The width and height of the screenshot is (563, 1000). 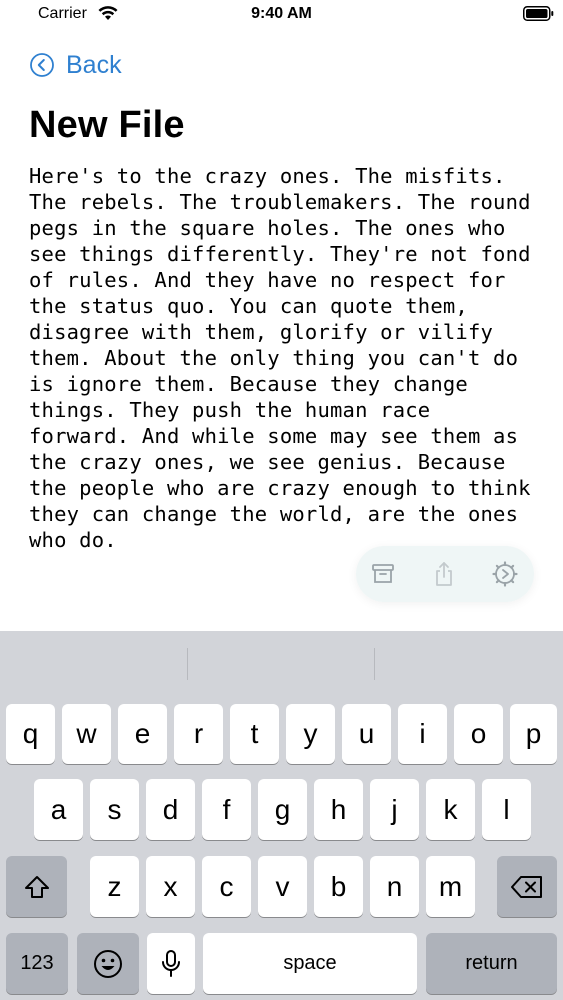 What do you see at coordinates (450, 809) in the screenshot?
I see `key-k: k` at bounding box center [450, 809].